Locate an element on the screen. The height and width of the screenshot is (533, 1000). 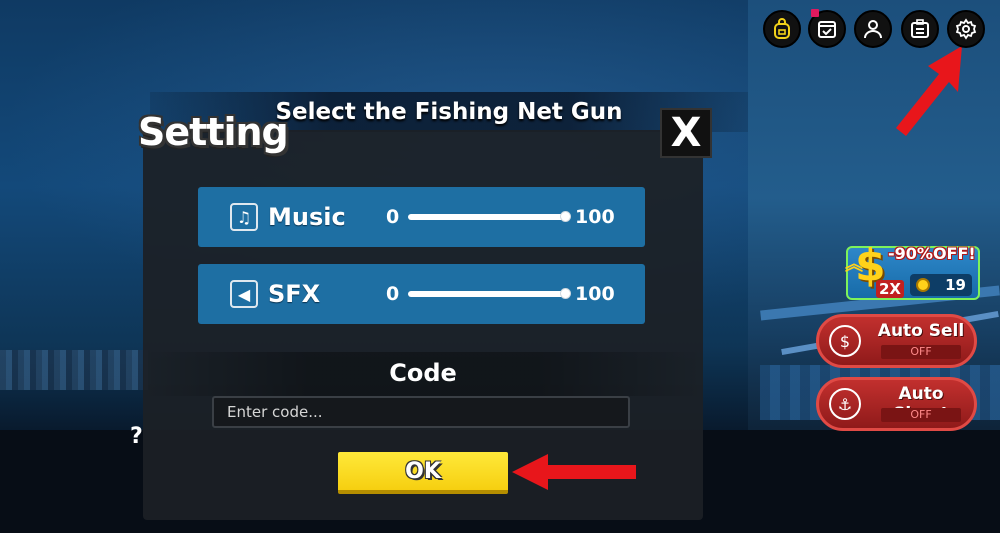
close-button: X is located at coordinates (686, 133).